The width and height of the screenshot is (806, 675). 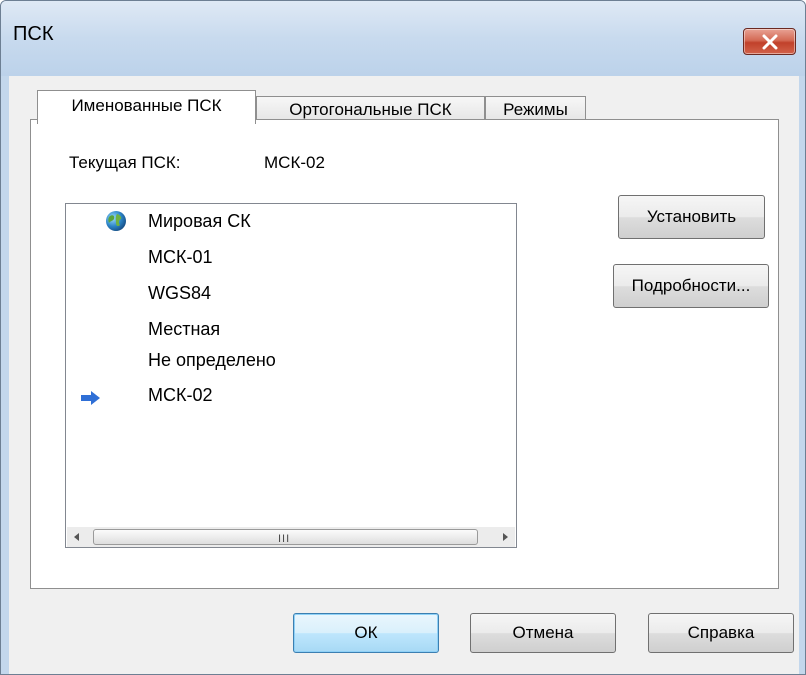 I want to click on globe-icon, so click(x=116, y=221).